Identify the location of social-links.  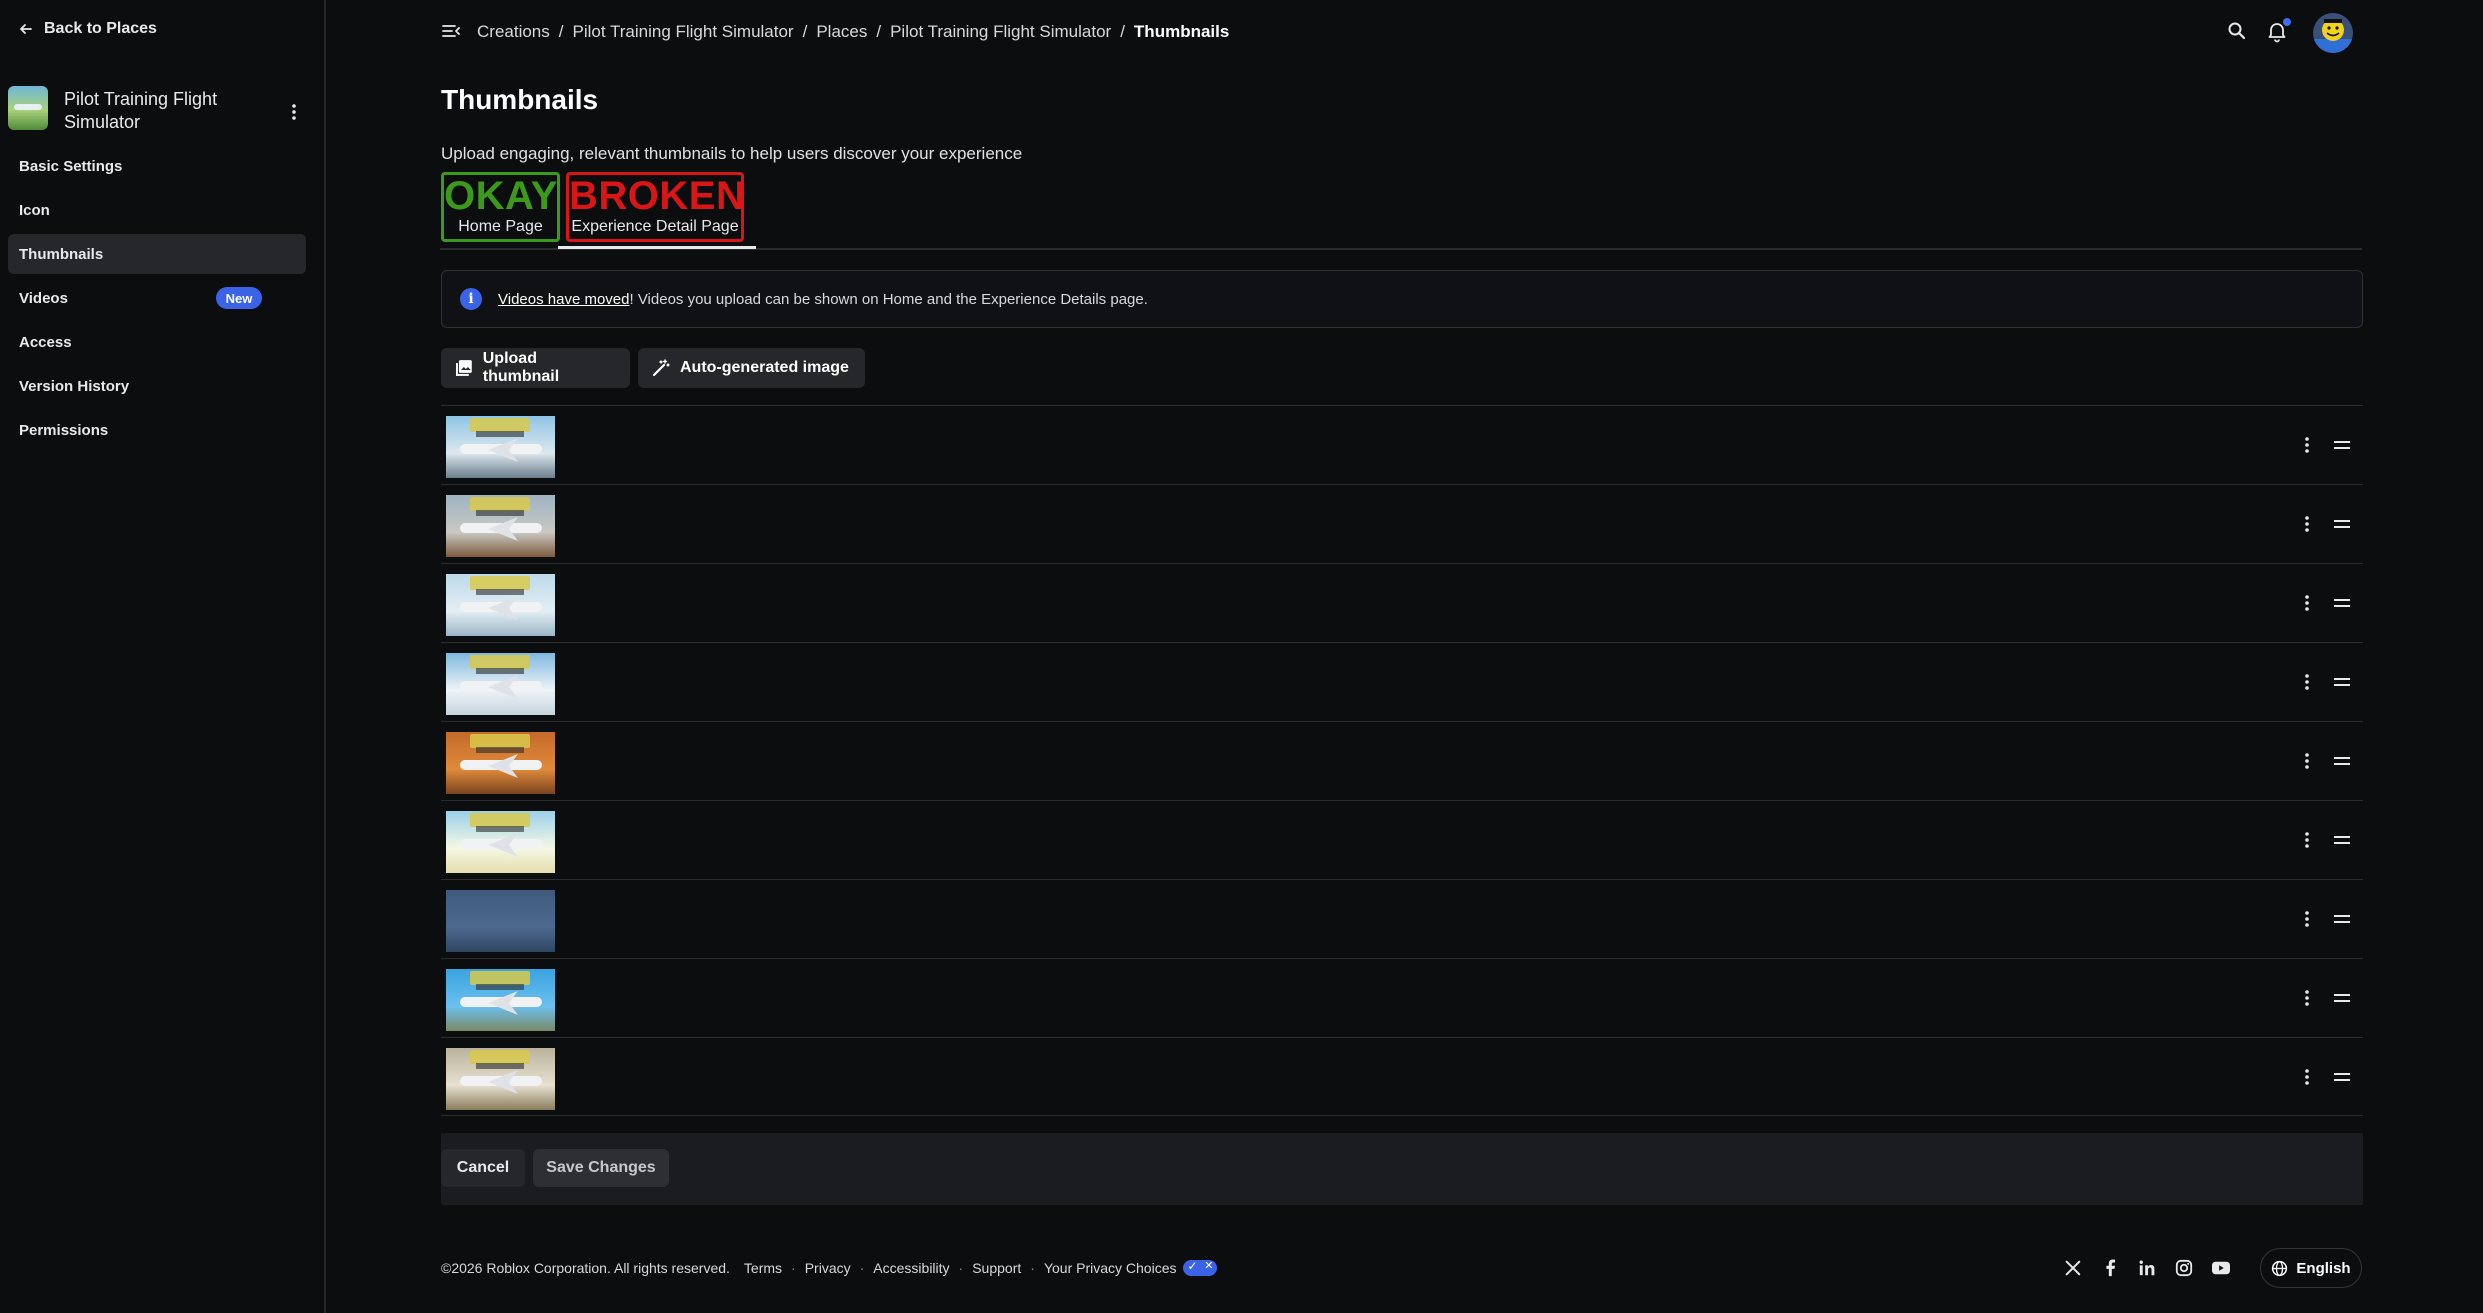
(2147, 1268).